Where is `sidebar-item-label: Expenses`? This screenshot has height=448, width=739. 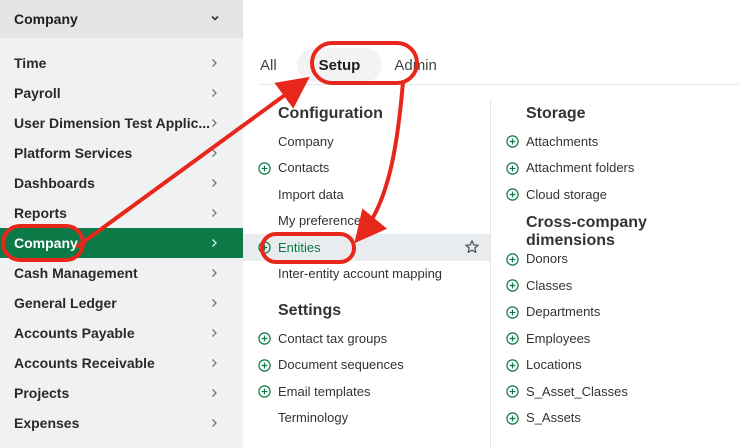
sidebar-item-label: Expenses is located at coordinates (47, 423).